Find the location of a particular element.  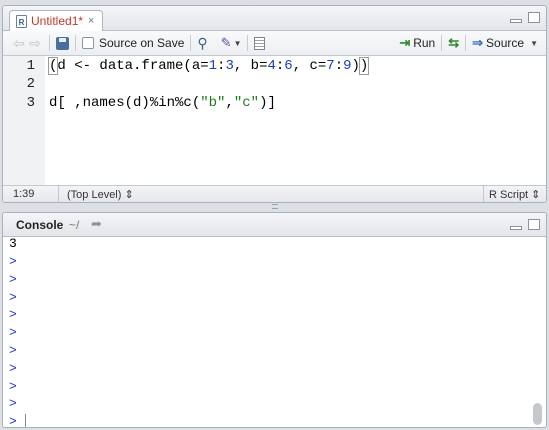

r-file-icon: R is located at coordinates (21, 21).